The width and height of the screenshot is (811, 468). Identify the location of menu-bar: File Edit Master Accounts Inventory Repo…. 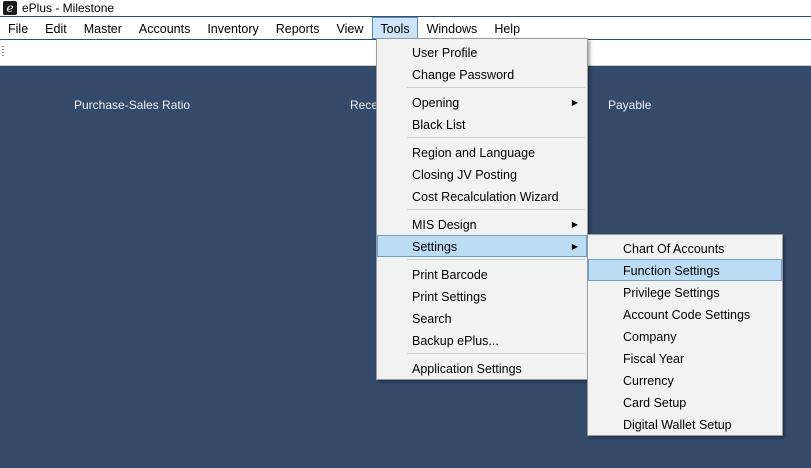
(405, 28).